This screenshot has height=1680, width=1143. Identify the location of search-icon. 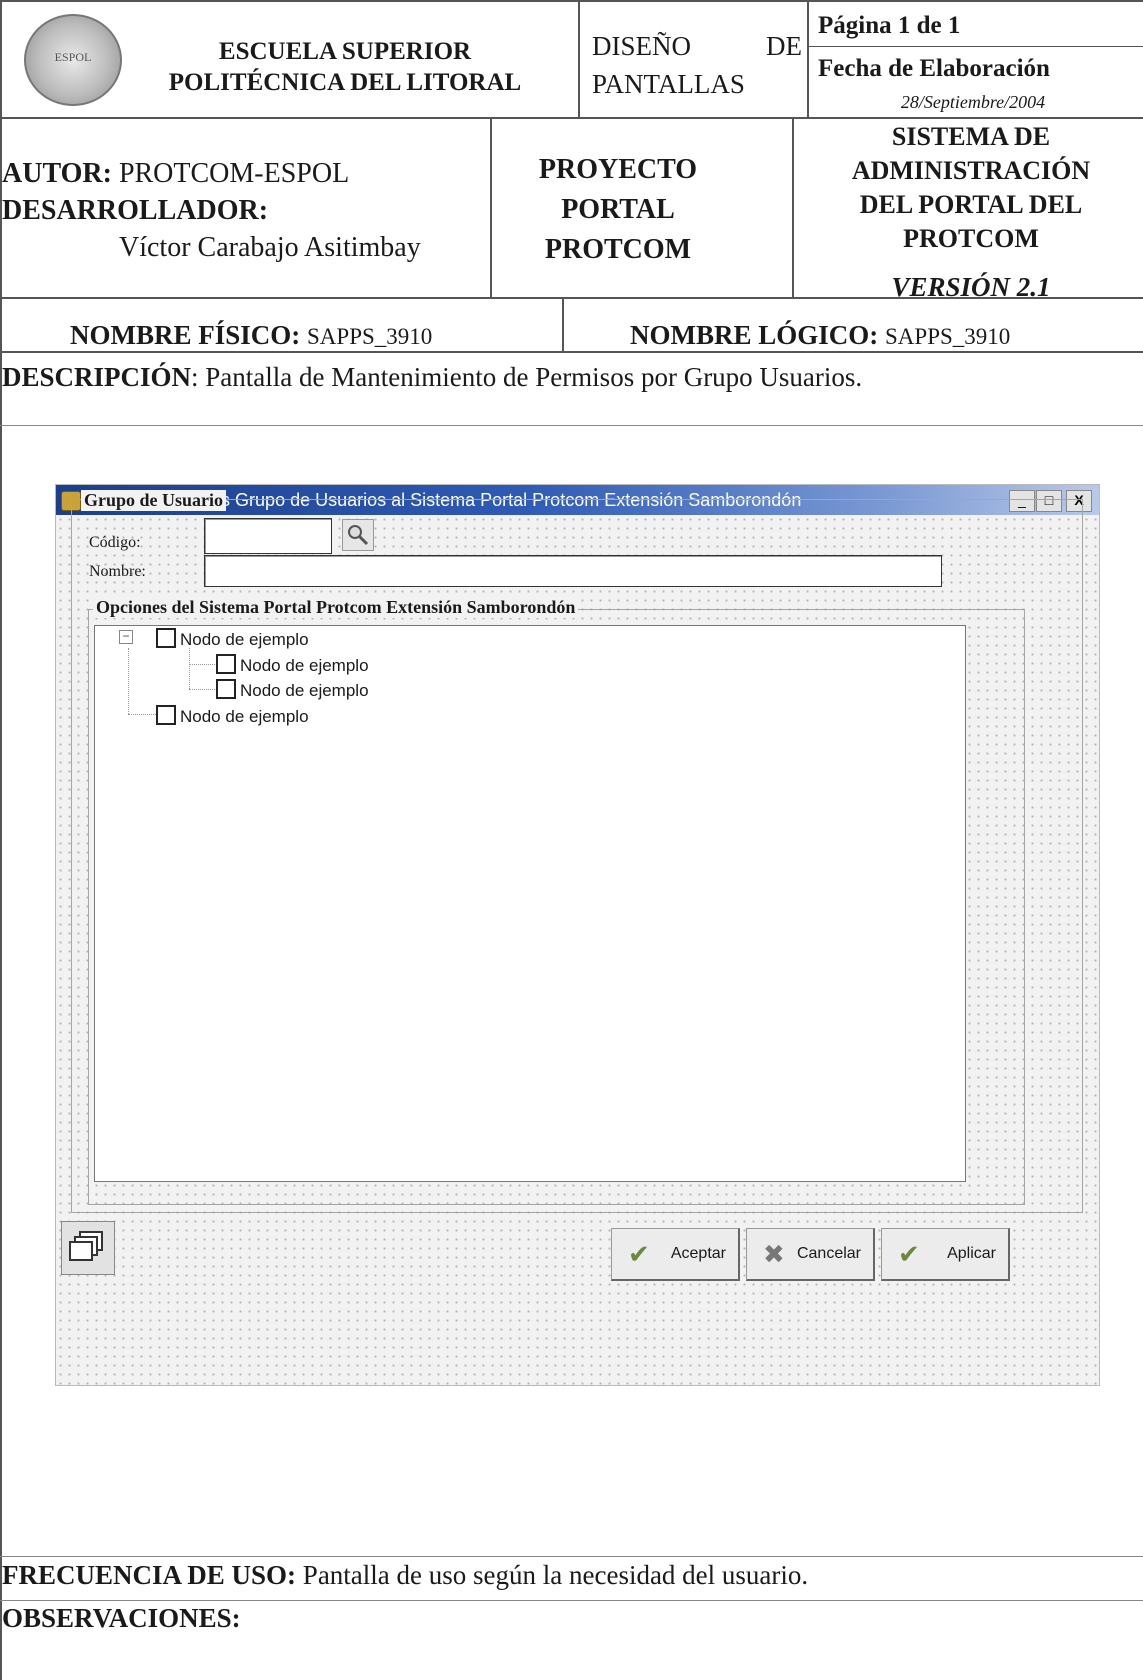
(358, 535).